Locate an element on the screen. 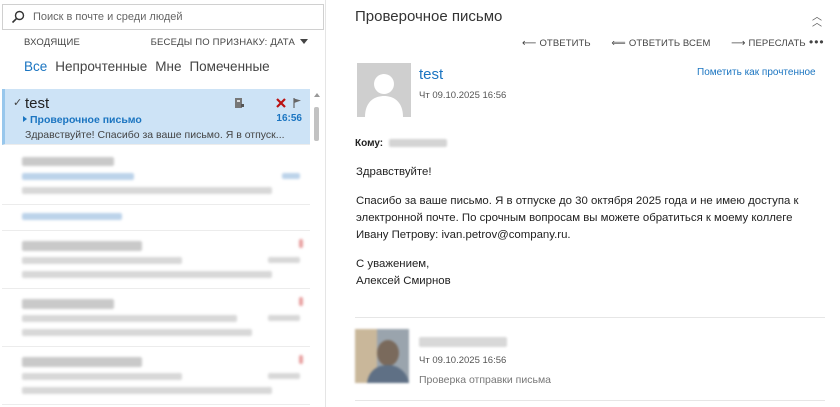  more-icon: ••• is located at coordinates (817, 42).